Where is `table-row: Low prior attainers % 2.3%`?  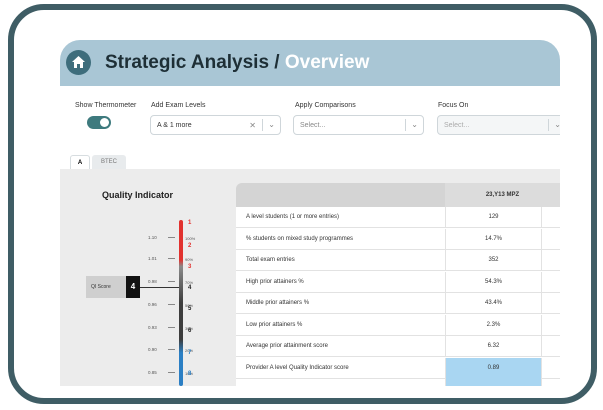 table-row: Low prior attainers % 2.3% is located at coordinates (398, 325).